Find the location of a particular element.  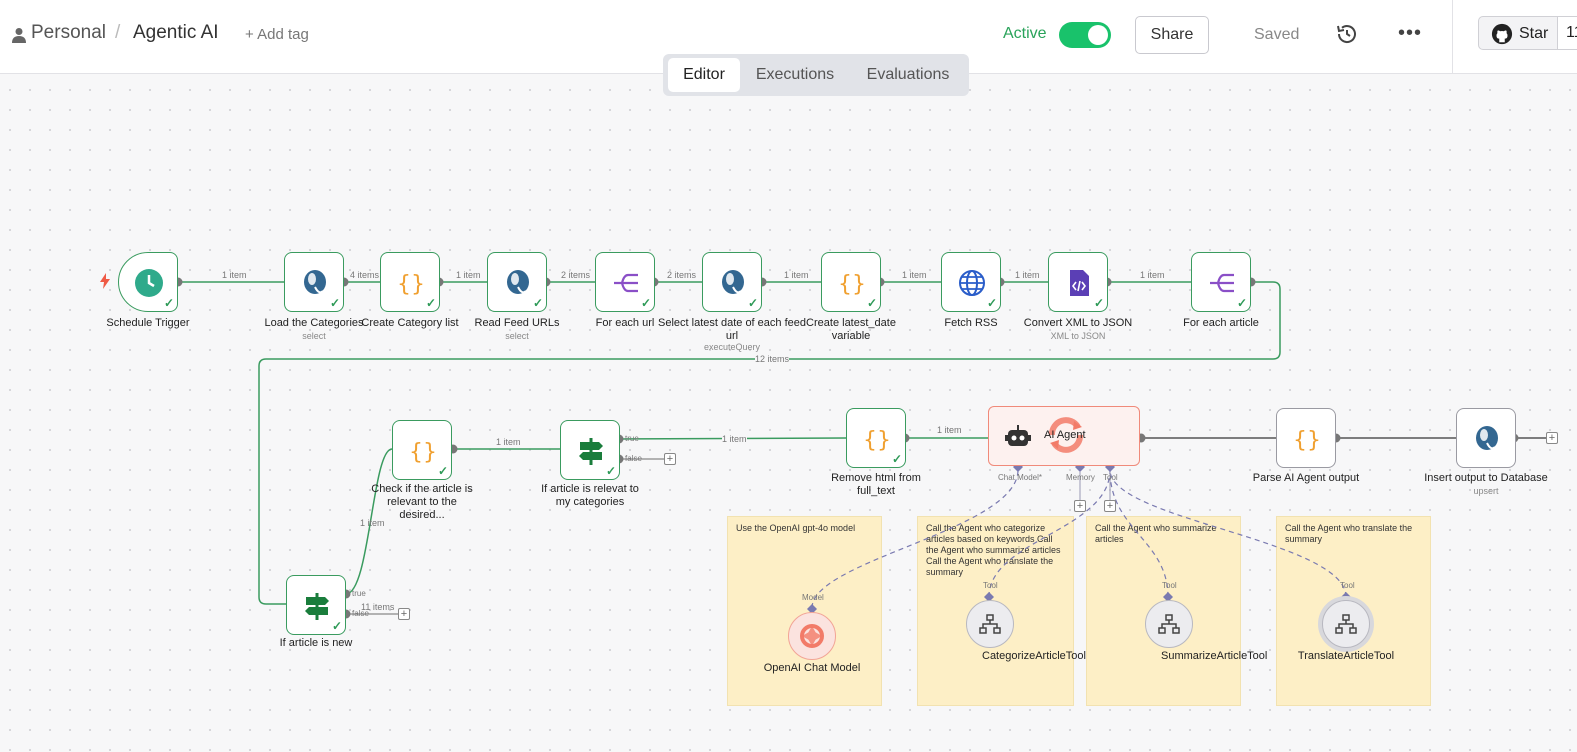

node-fetch-rss: ✓ is located at coordinates (971, 282).